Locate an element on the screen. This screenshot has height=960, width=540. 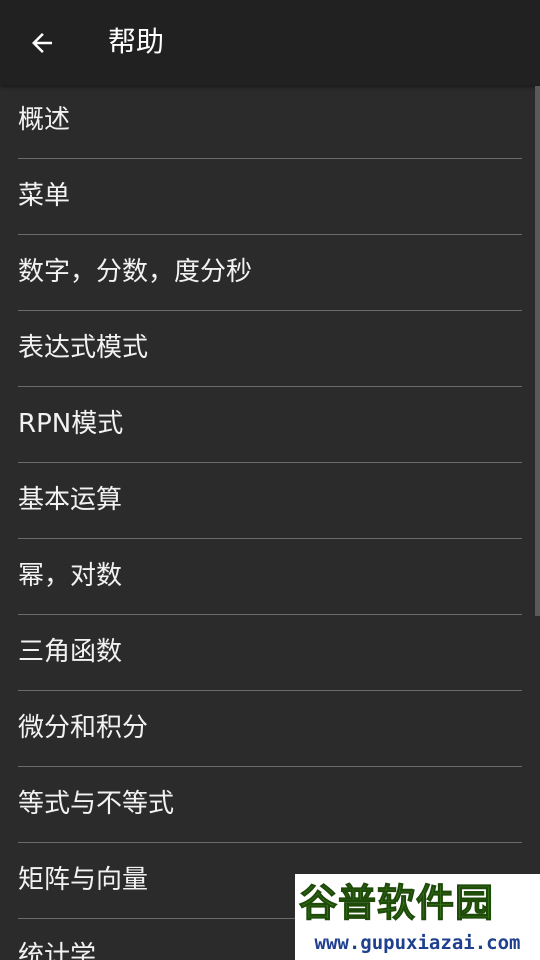
help-topic-label: 菜单 is located at coordinates (44, 196).